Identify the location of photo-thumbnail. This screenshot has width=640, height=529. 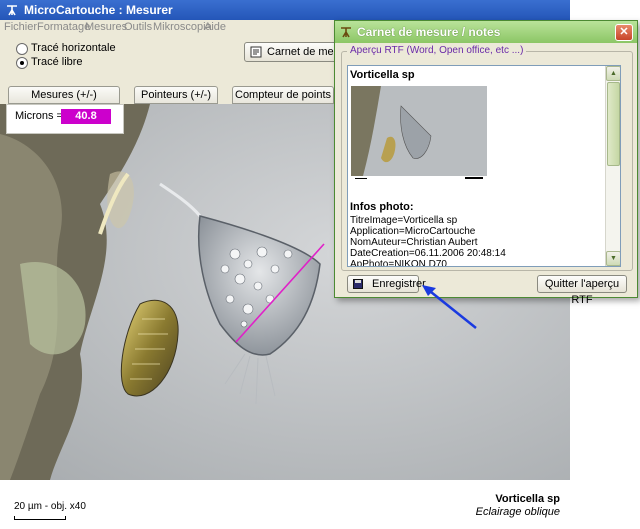
(419, 134).